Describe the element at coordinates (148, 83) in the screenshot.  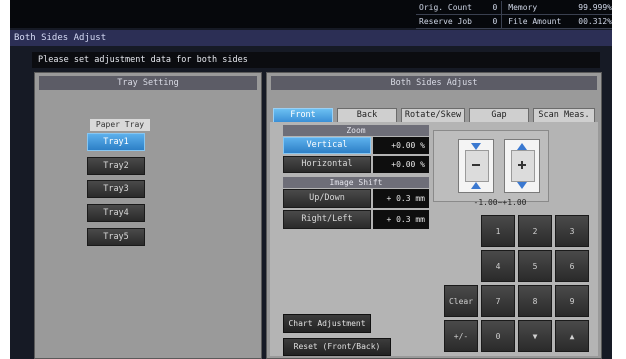
I see `tray-setting-header: Tray Setting` at that location.